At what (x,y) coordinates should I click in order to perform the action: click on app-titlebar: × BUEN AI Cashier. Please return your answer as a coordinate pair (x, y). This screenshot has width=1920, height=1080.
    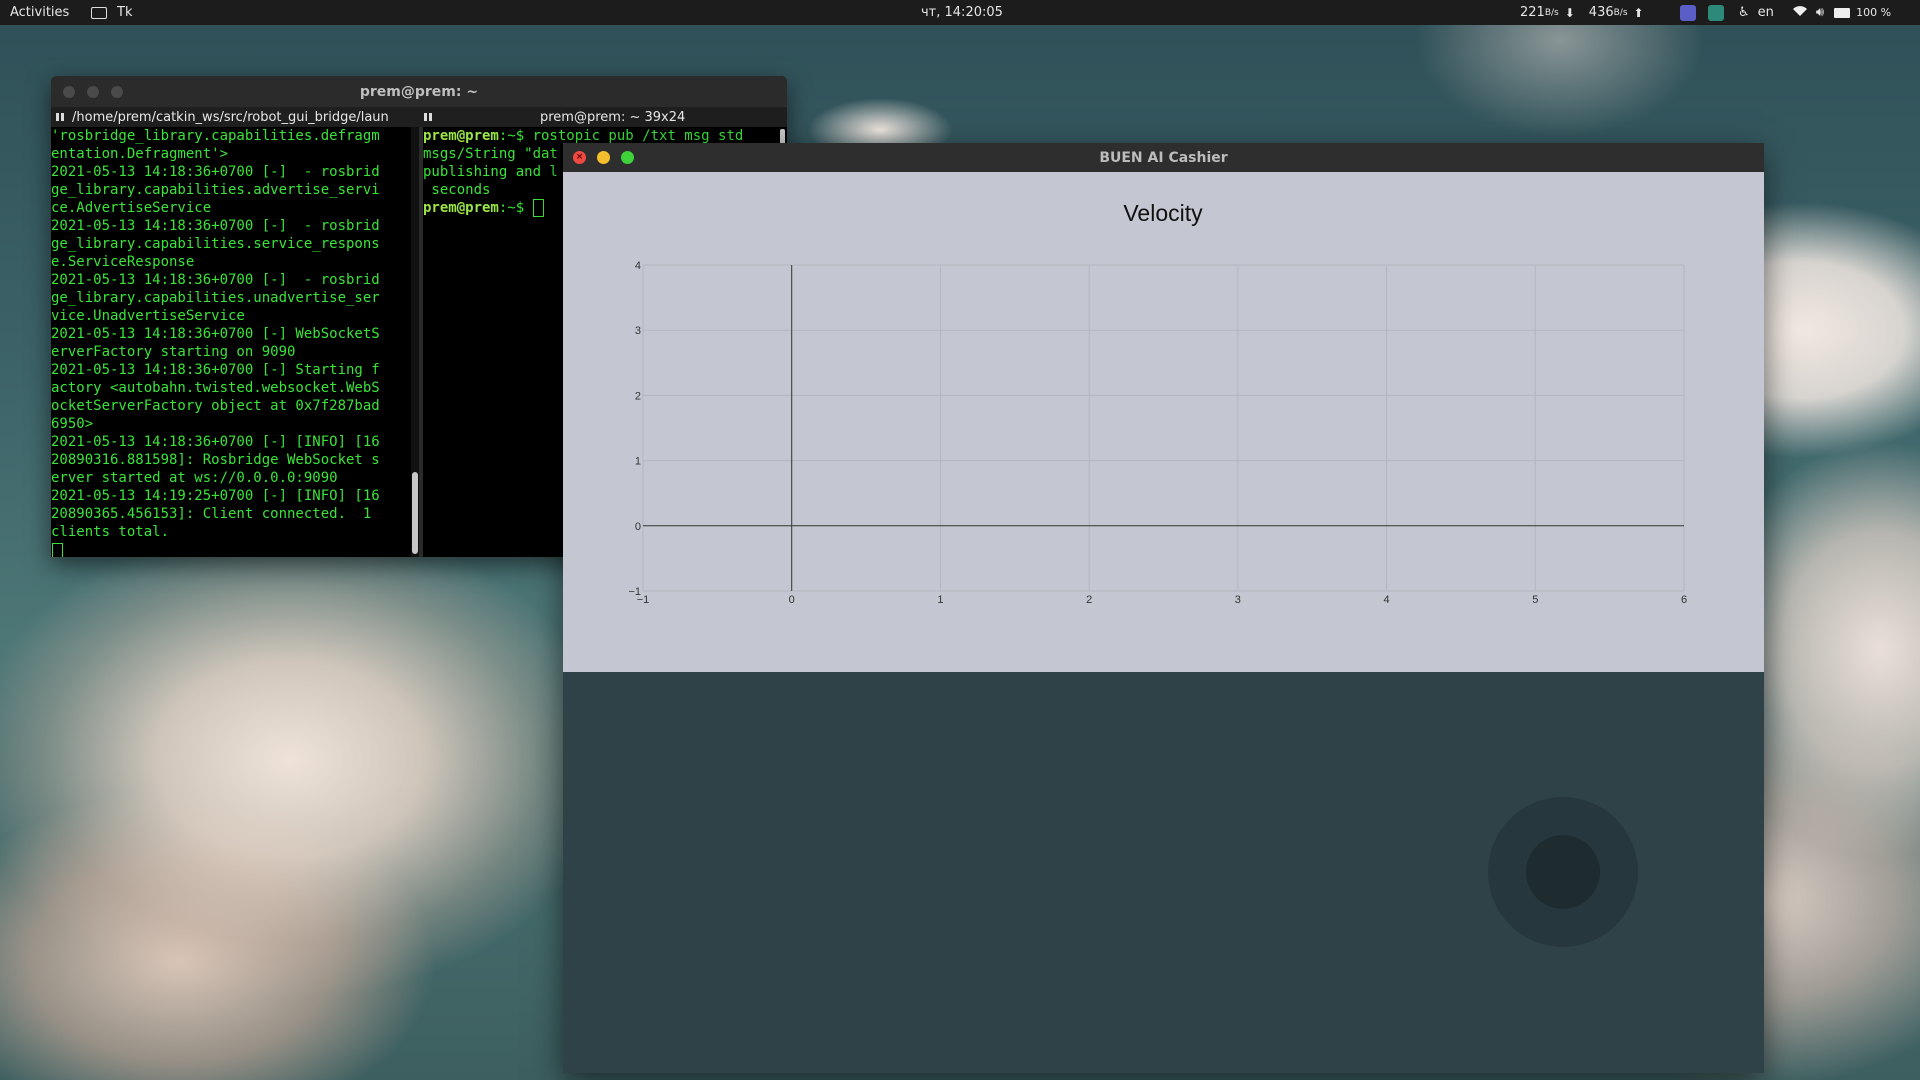
    Looking at the image, I should click on (1163, 157).